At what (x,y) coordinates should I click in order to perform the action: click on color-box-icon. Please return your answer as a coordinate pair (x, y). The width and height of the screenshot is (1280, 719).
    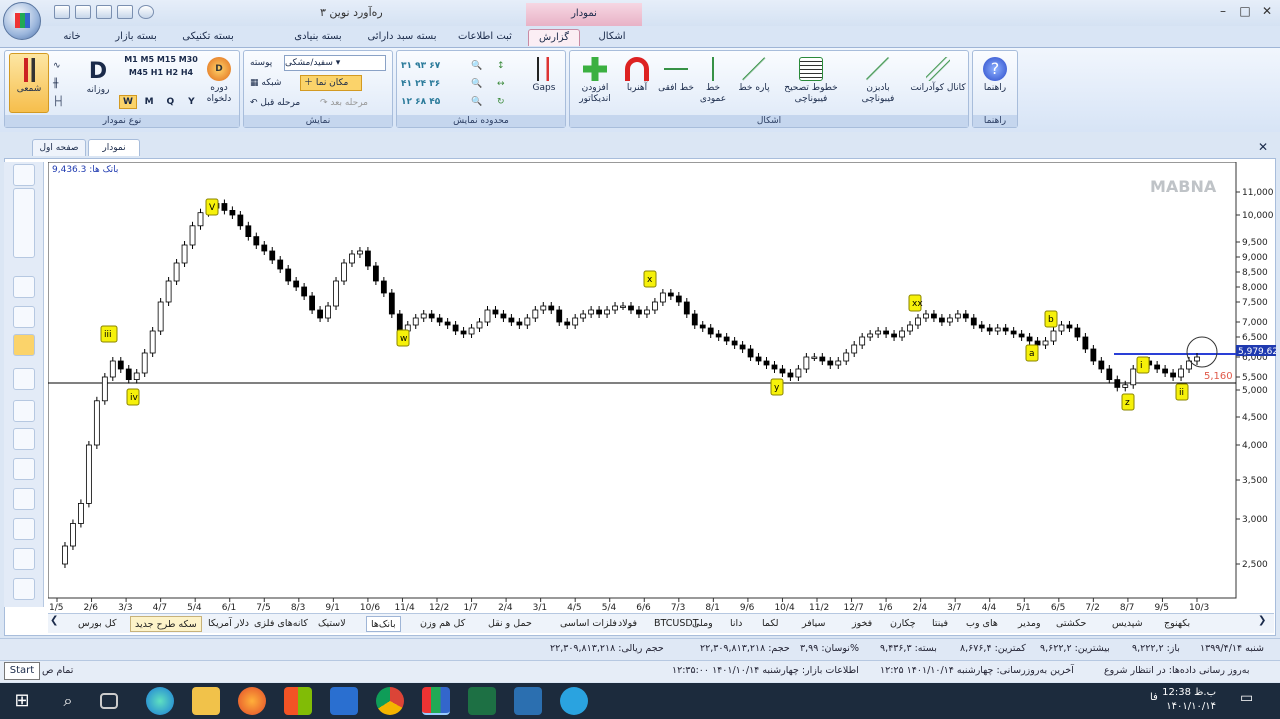
    Looking at the image, I should click on (24, 287).